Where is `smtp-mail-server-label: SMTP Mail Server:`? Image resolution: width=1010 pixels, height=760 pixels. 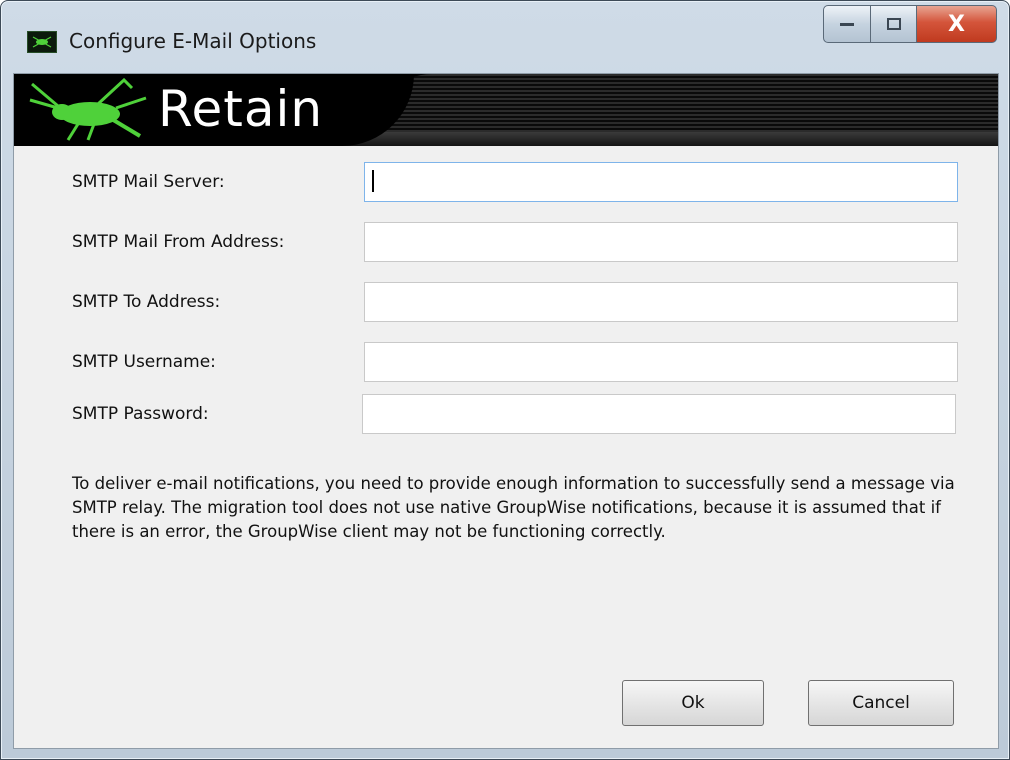
smtp-mail-server-label: SMTP Mail Server: is located at coordinates (148, 182).